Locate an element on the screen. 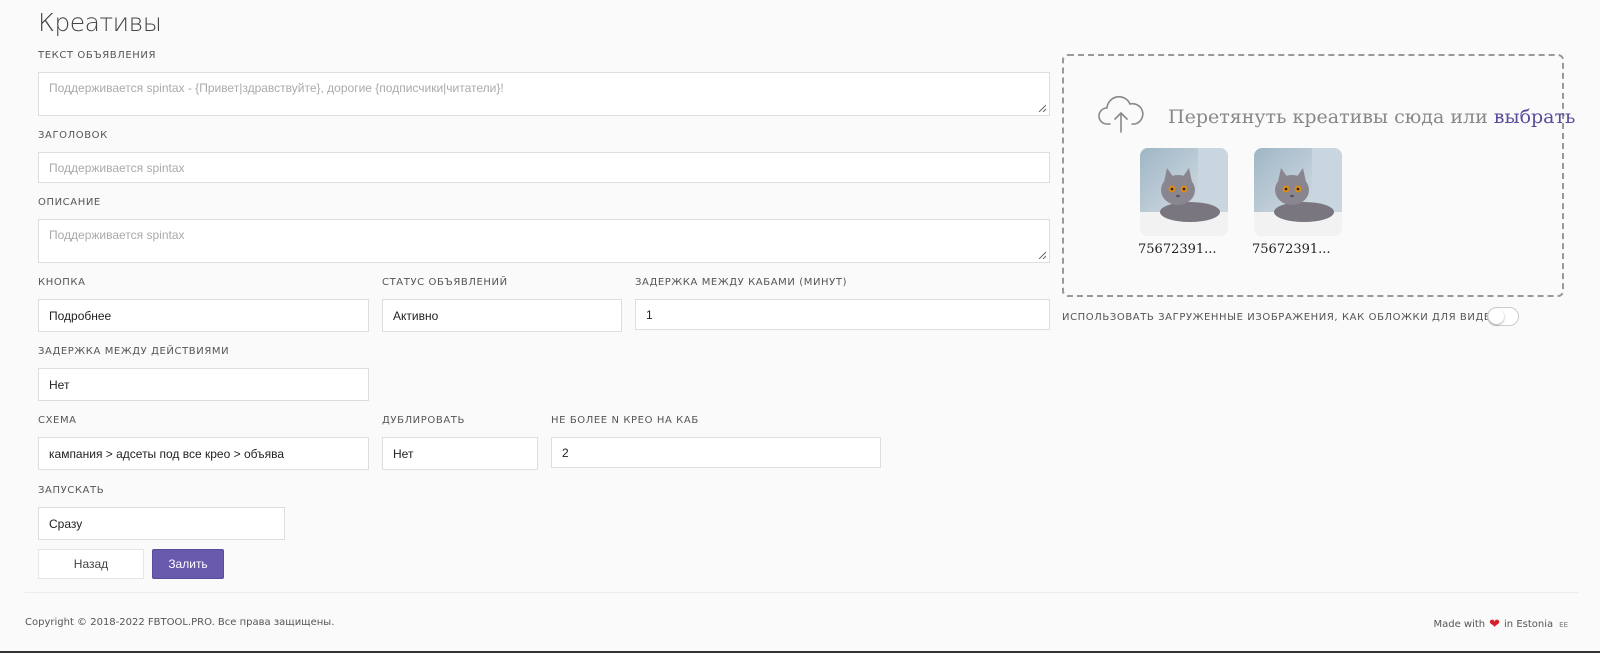 This screenshot has height=653, width=1600. submit-button: Залить is located at coordinates (188, 564).